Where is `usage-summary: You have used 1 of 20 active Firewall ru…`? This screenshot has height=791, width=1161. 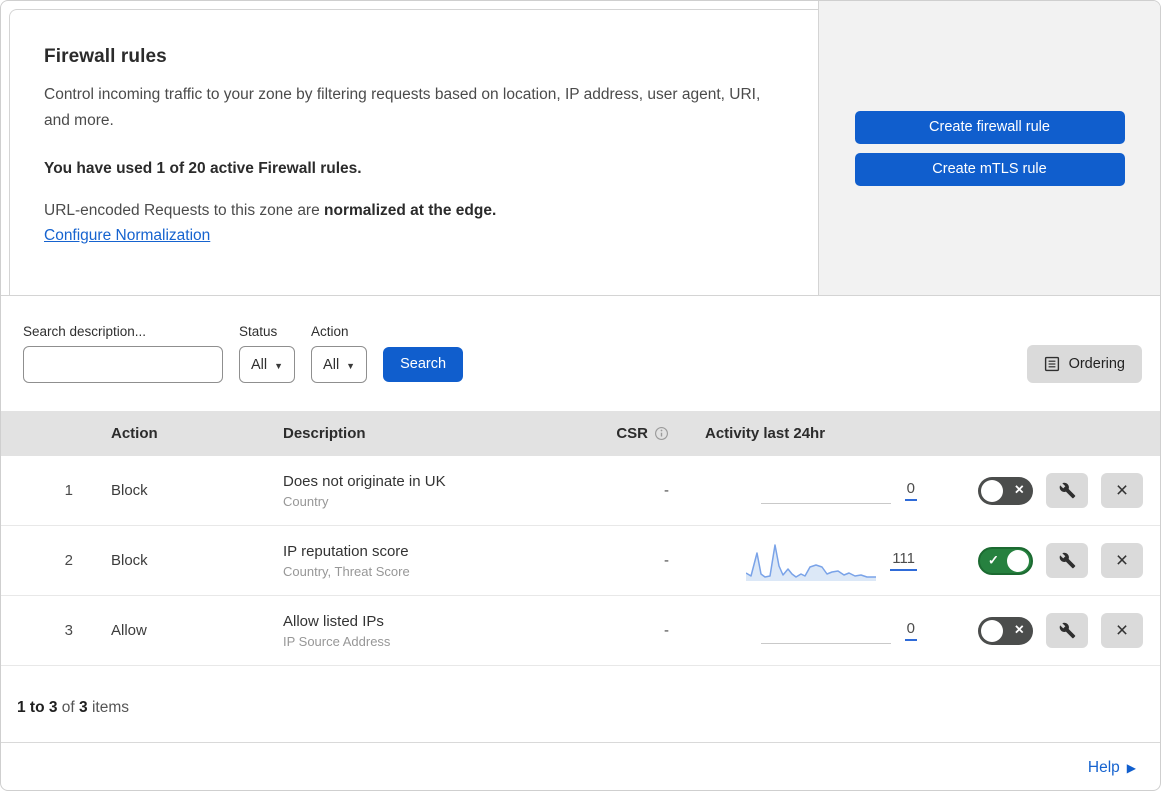
usage-summary: You have used 1 of 20 active Firewall ru… is located at coordinates (203, 168).